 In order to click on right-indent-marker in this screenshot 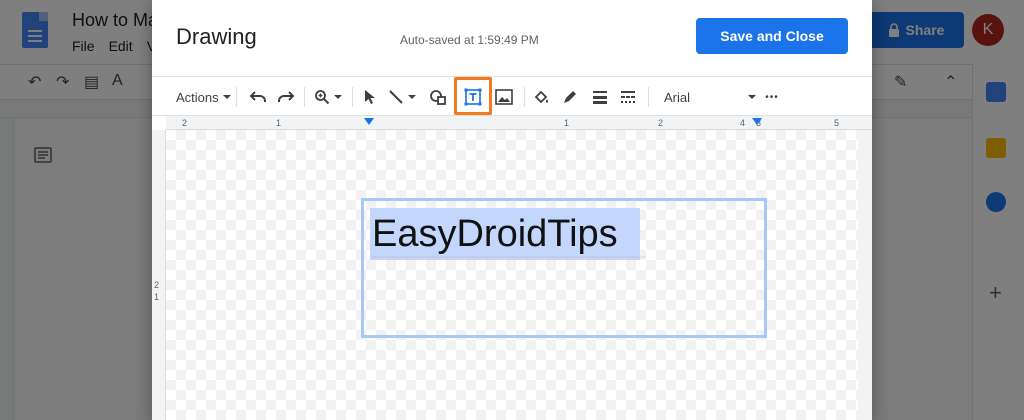, I will do `click(757, 121)`.